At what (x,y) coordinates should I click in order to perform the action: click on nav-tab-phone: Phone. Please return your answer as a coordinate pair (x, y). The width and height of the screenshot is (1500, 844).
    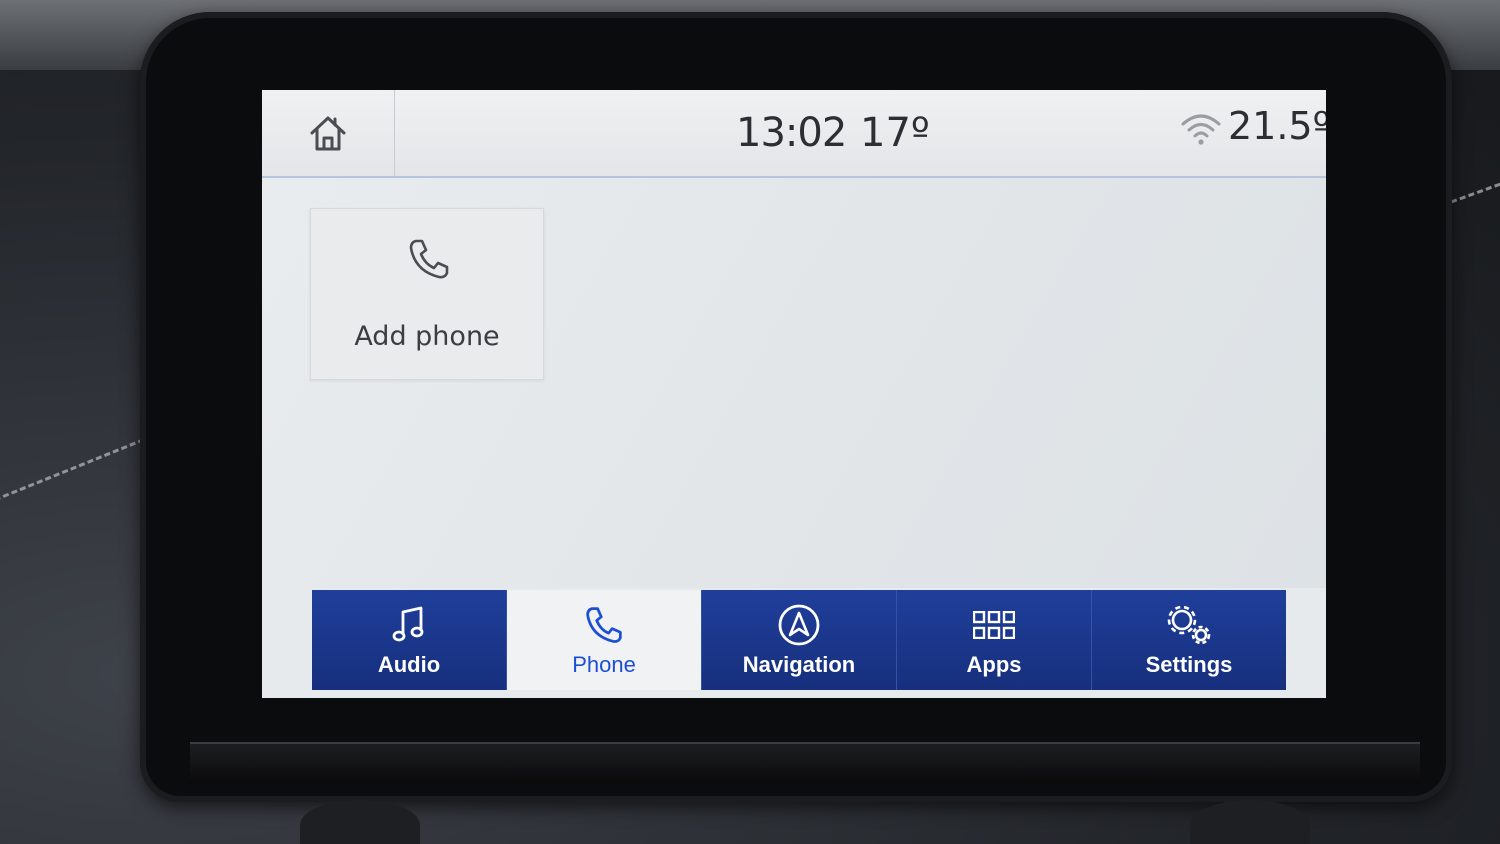
    Looking at the image, I should click on (604, 640).